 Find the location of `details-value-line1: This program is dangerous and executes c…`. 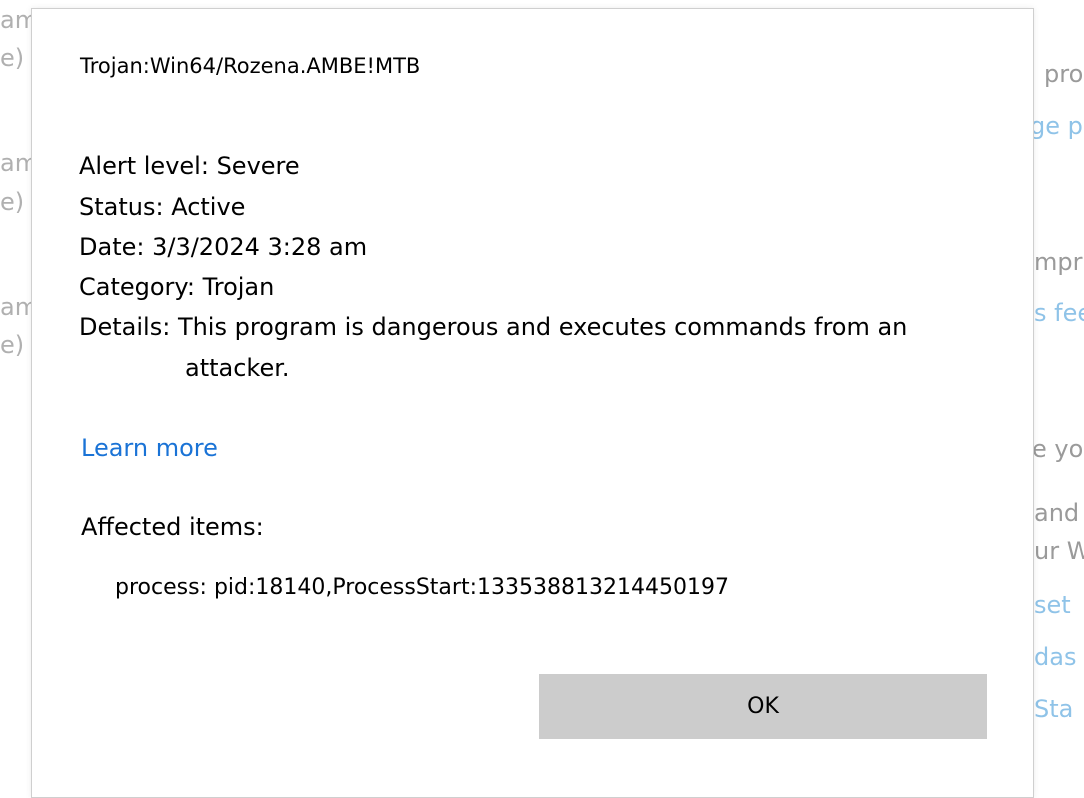

details-value-line1: This program is dangerous and executes c… is located at coordinates (542, 327).